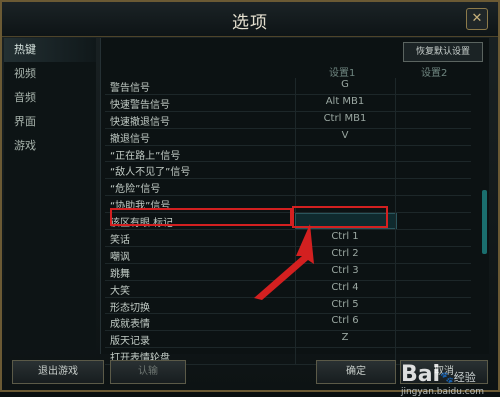 The height and width of the screenshot is (397, 500). What do you see at coordinates (50, 50) in the screenshot?
I see `sidebar-item-hotkeys: 热键` at bounding box center [50, 50].